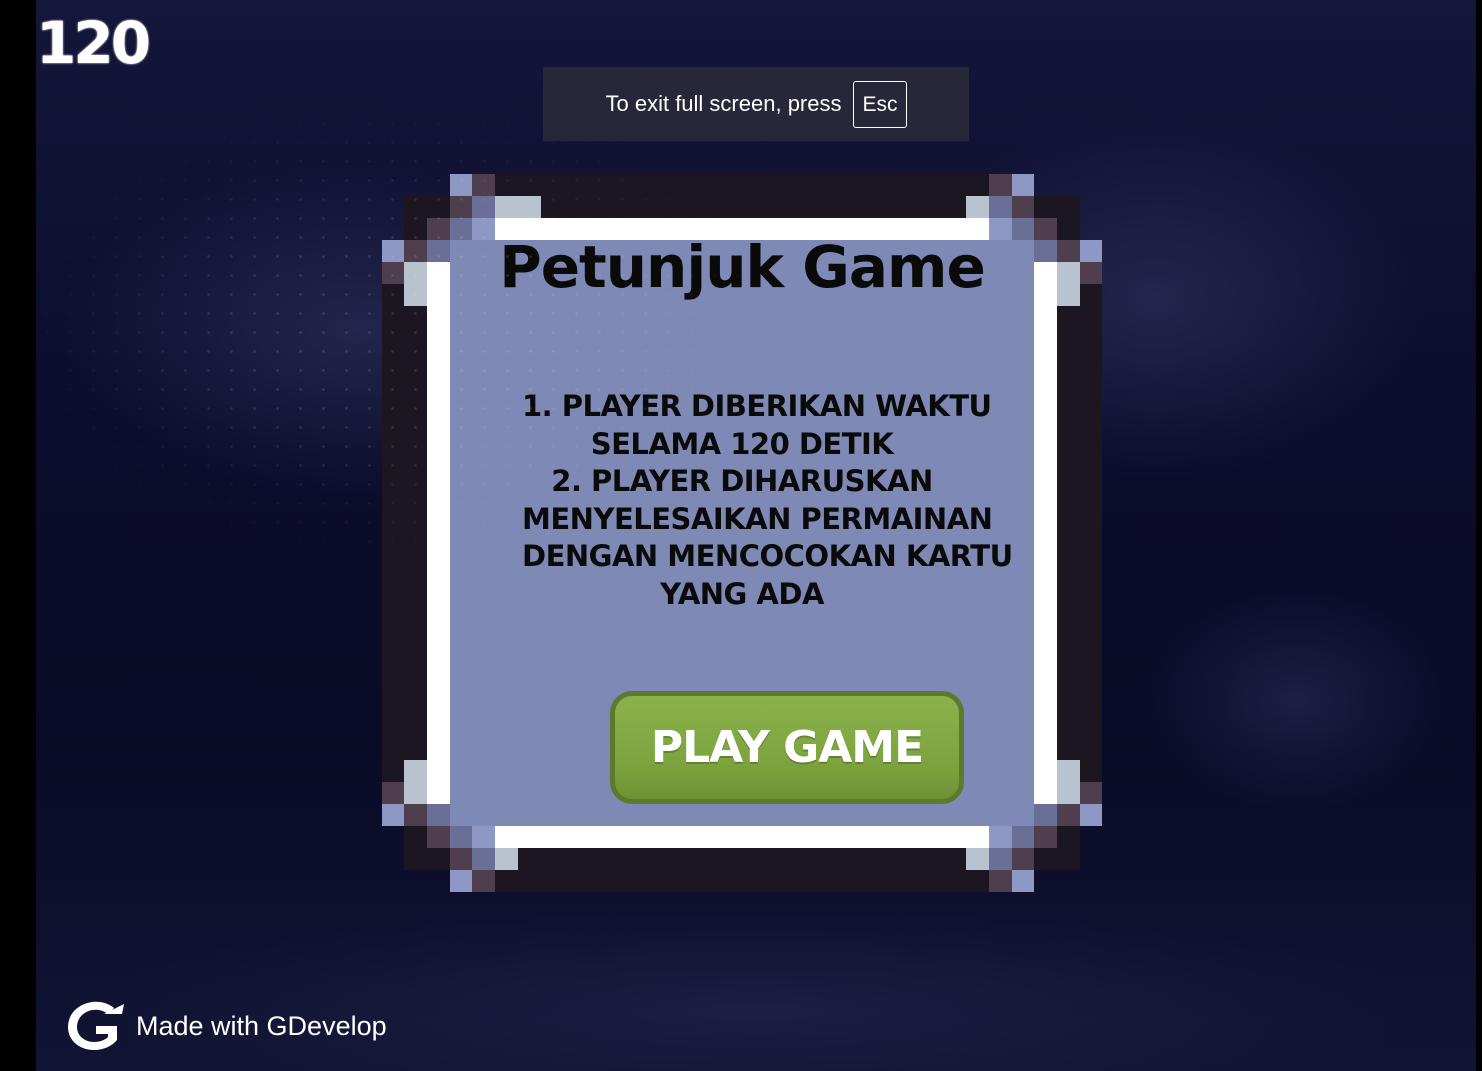 This screenshot has height=1071, width=1482. I want to click on play-game-button: PLAY GAME, so click(787, 747).